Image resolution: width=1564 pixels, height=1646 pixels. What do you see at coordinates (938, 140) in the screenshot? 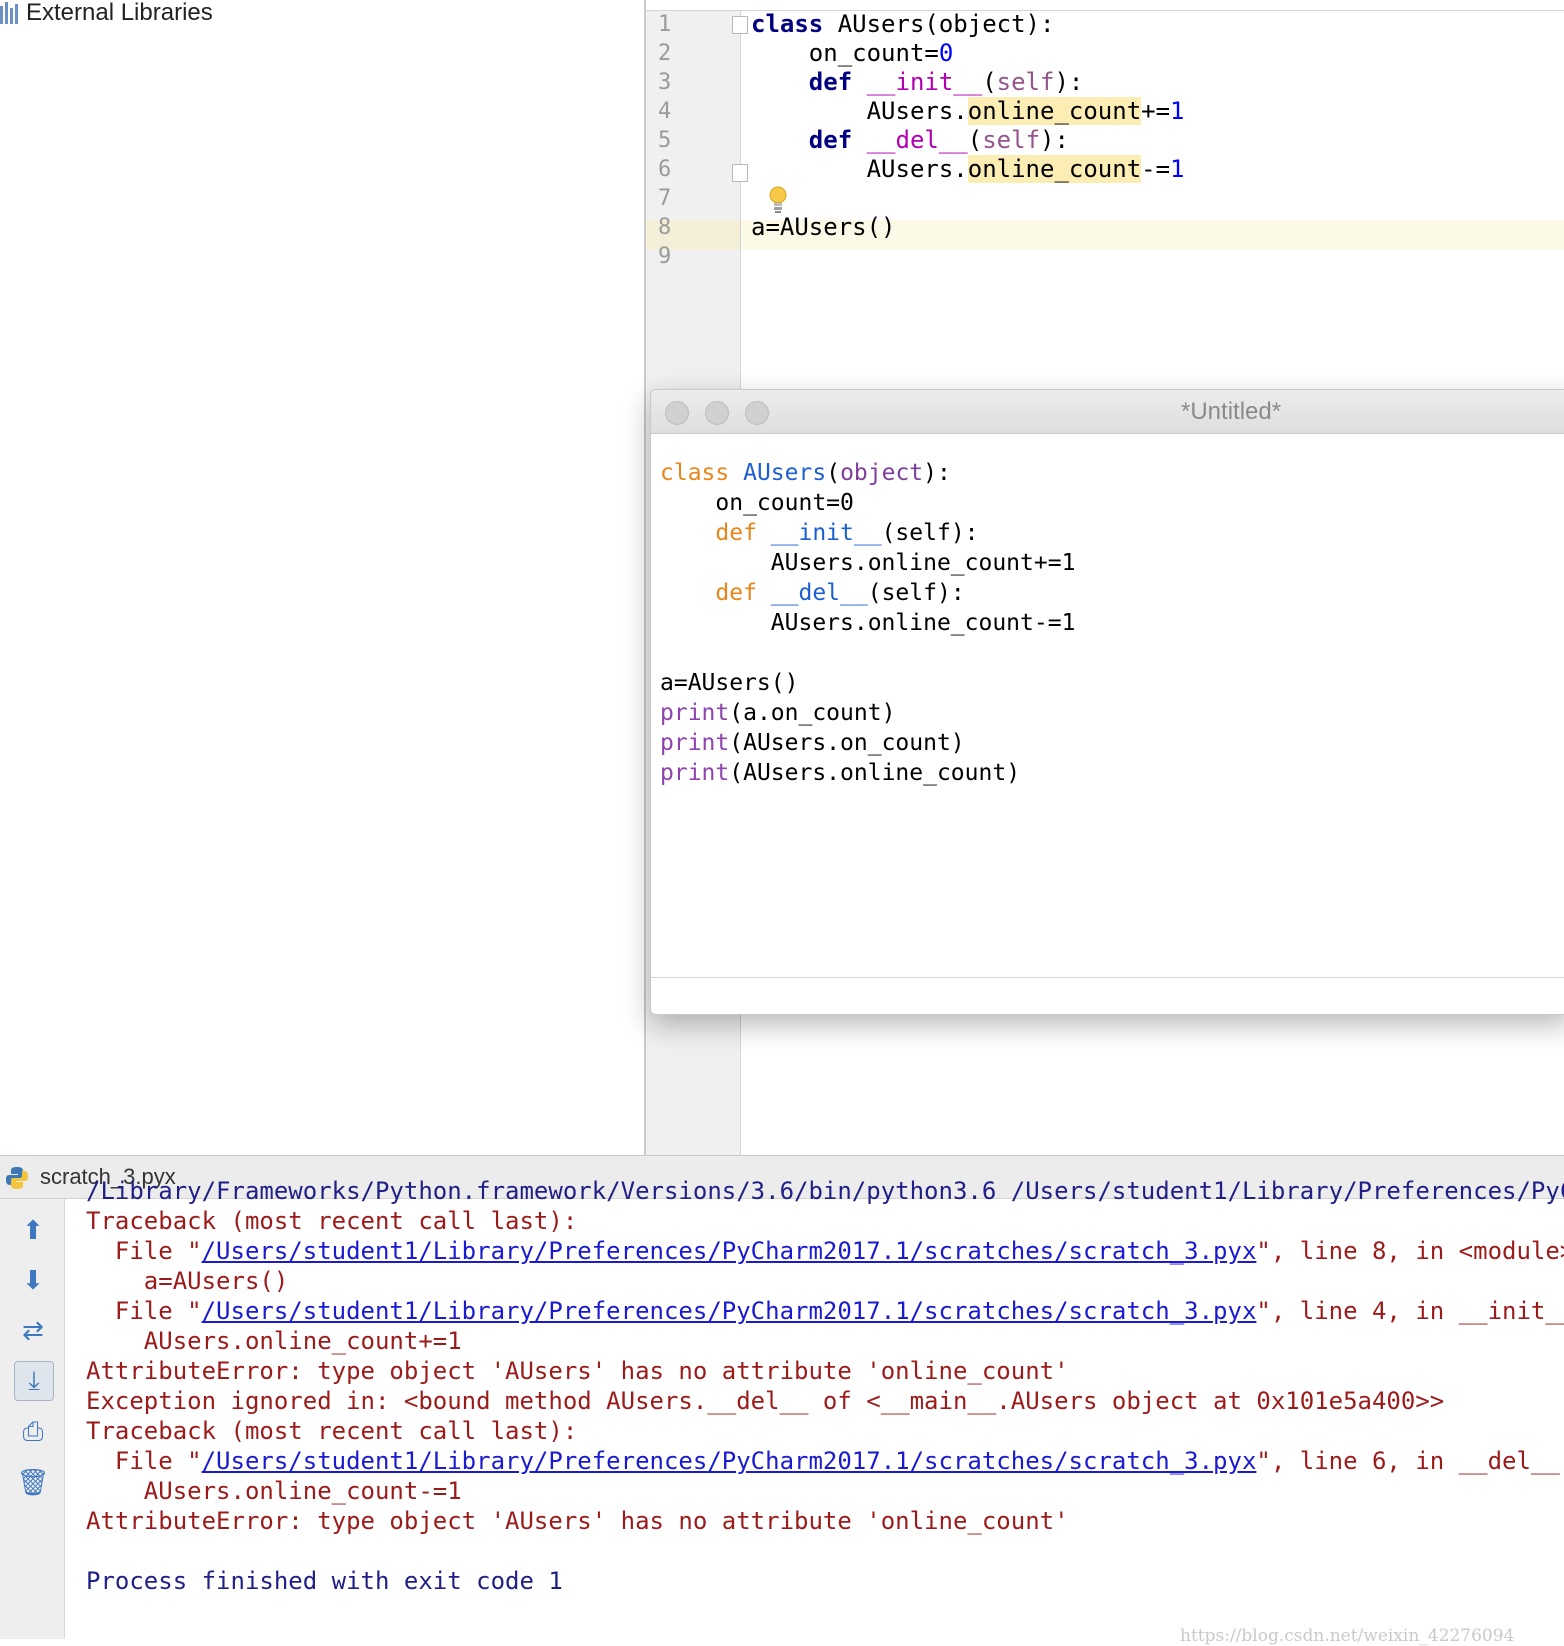
I see `code-line-5: def __del__(self):` at bounding box center [938, 140].